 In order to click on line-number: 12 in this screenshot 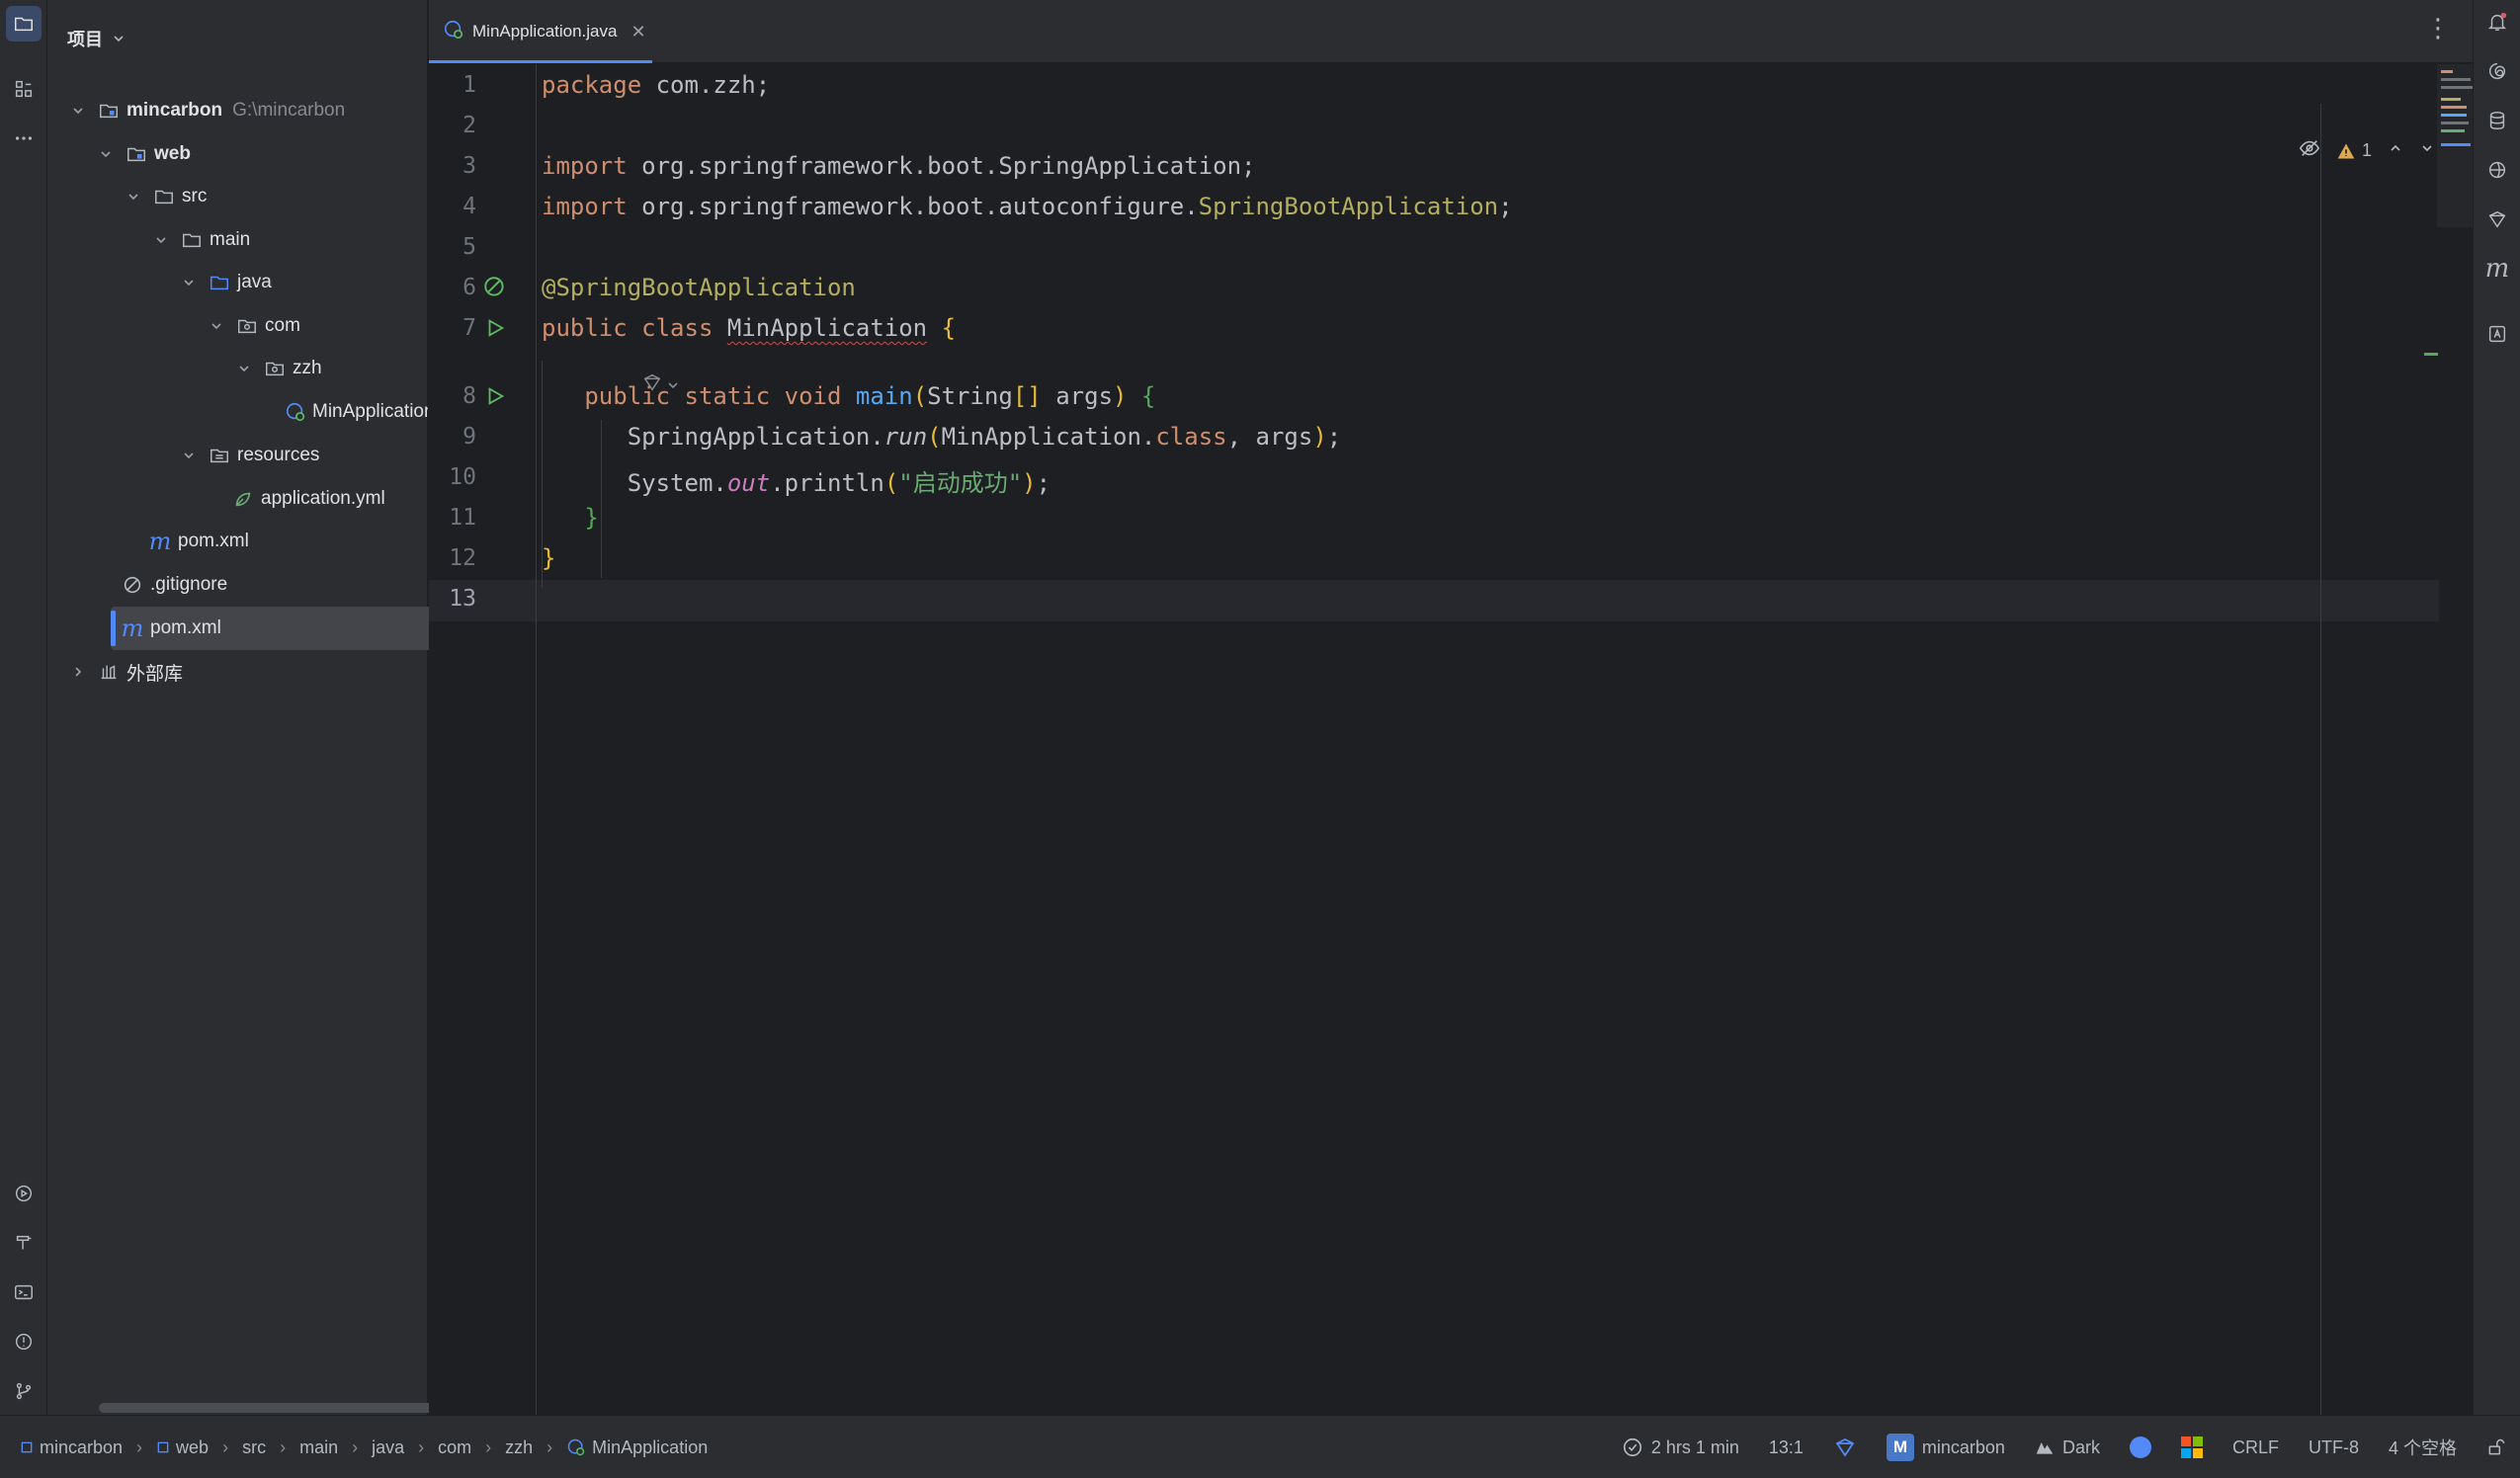, I will do `click(462, 558)`.